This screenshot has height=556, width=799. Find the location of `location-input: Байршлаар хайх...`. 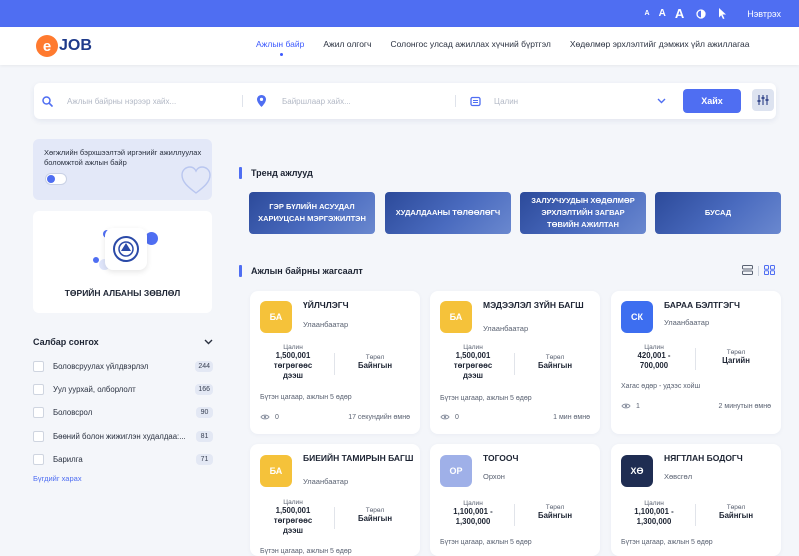

location-input: Байршлаар хайх... is located at coordinates (316, 101).